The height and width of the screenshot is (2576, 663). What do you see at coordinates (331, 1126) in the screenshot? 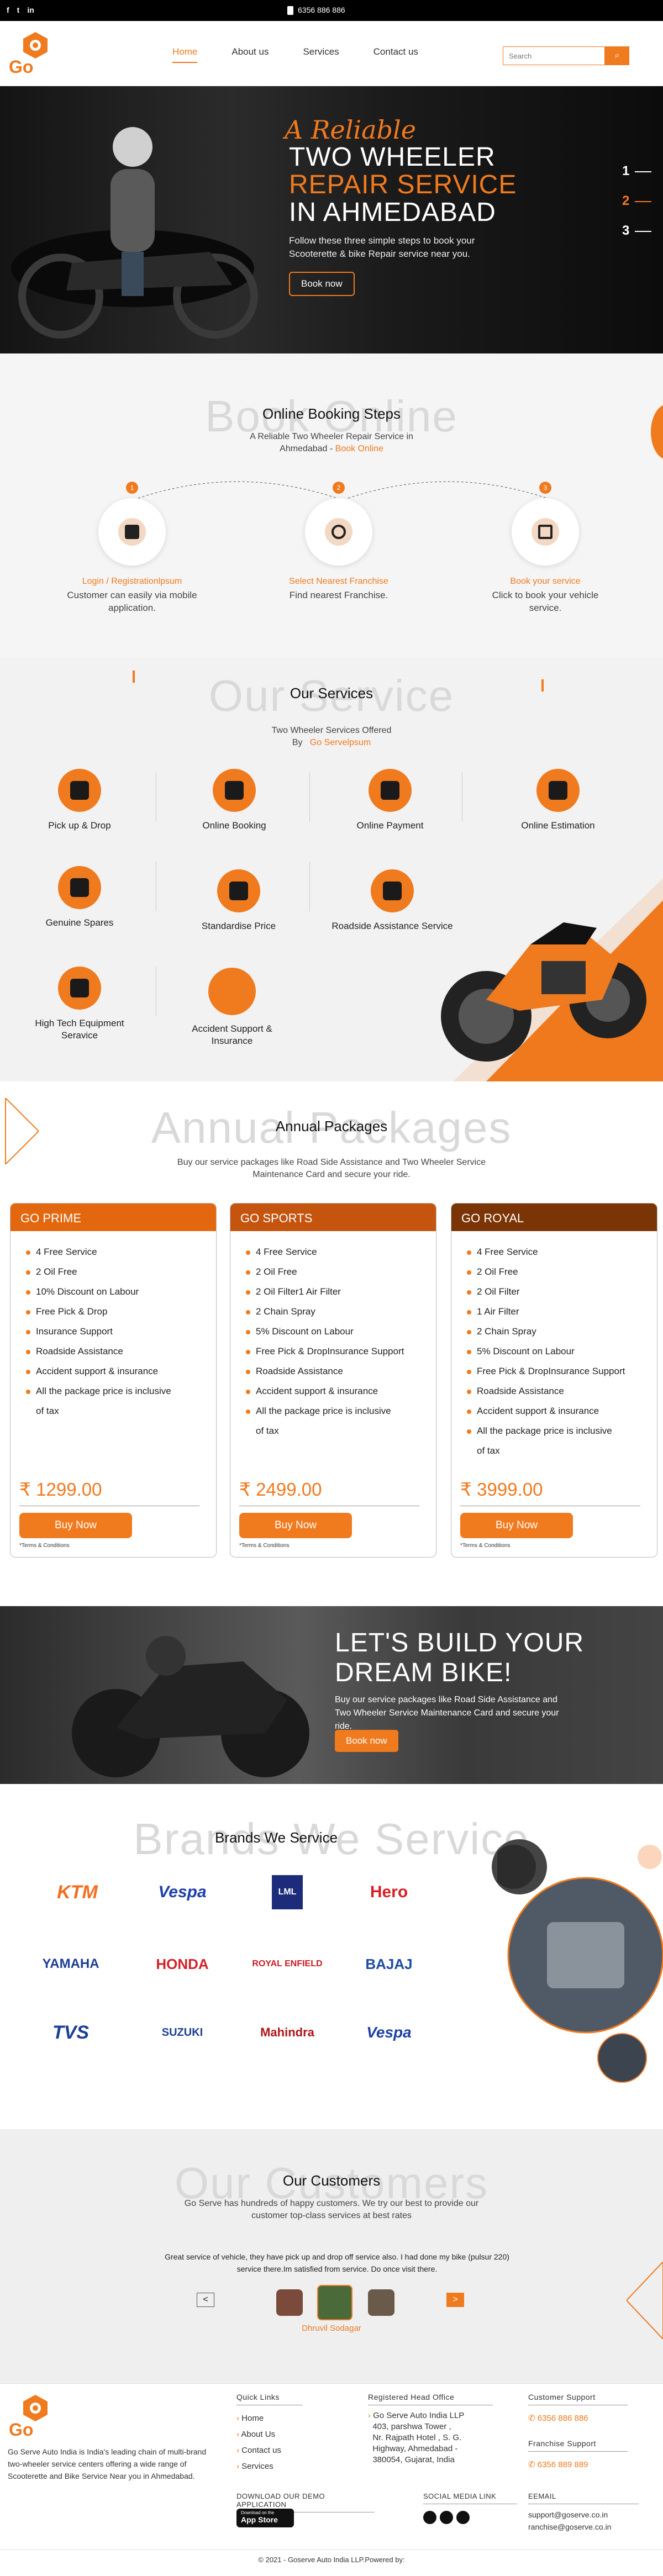
I see `packages-title: Annual Packages` at bounding box center [331, 1126].